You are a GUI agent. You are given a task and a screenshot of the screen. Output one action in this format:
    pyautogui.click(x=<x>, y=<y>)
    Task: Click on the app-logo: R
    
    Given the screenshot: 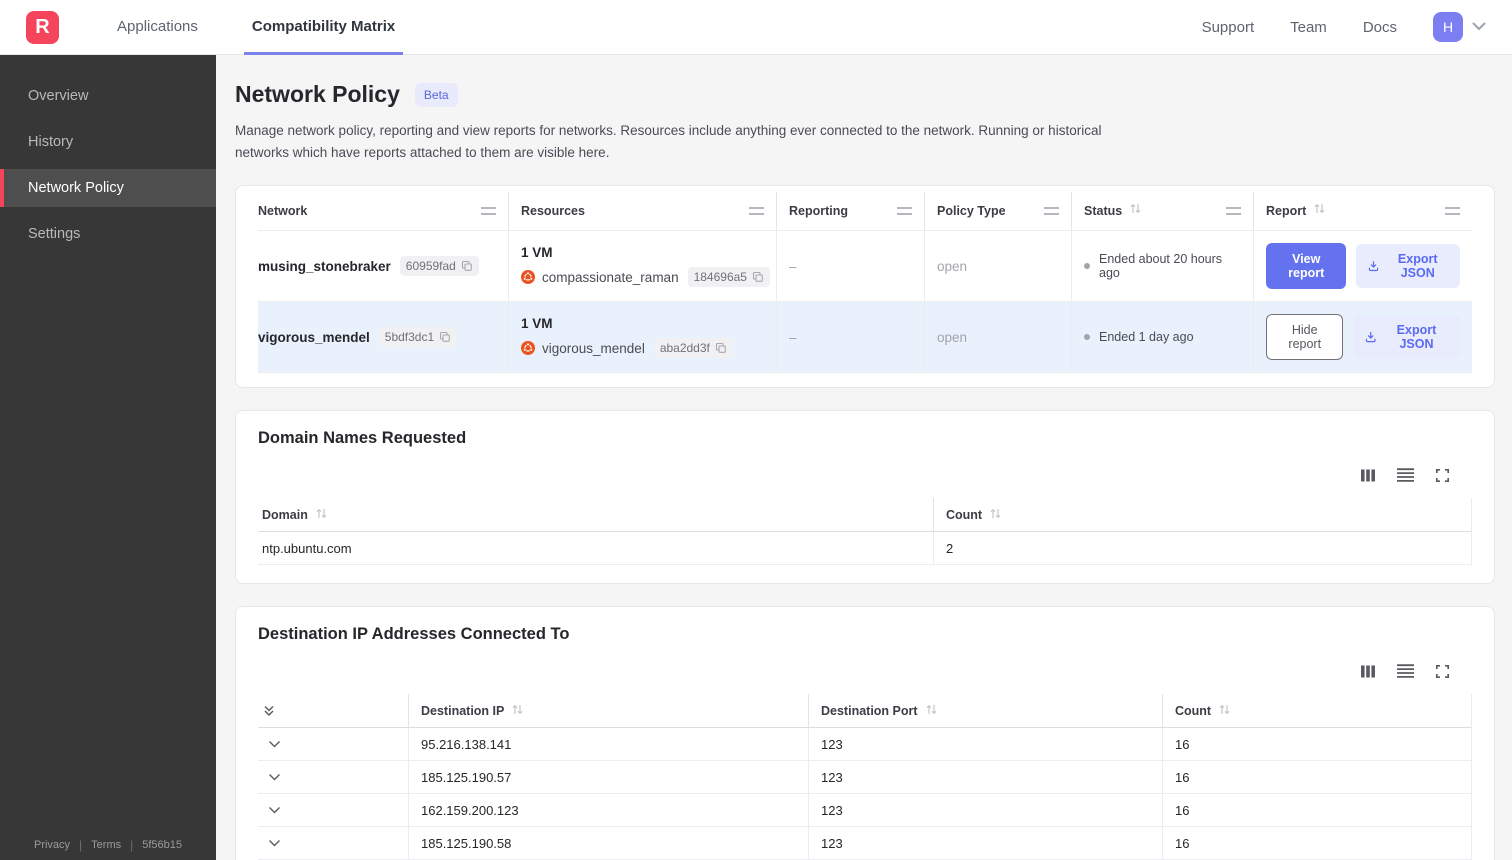 What is the action you would take?
    pyautogui.click(x=42, y=27)
    